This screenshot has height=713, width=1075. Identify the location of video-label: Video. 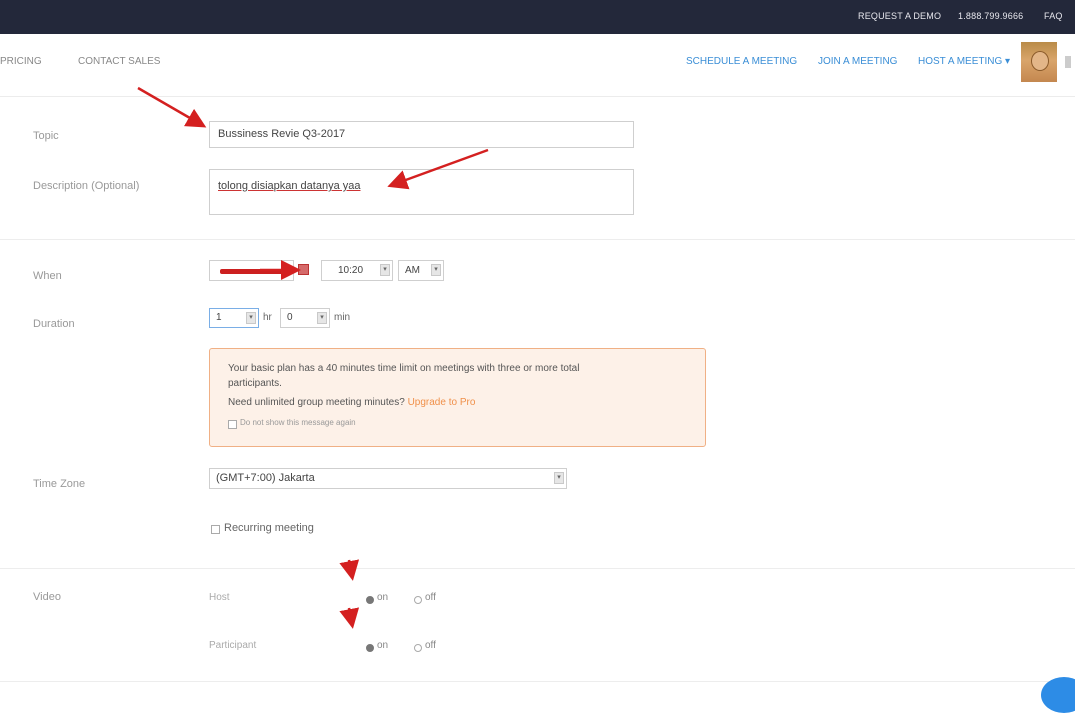
(47, 597).